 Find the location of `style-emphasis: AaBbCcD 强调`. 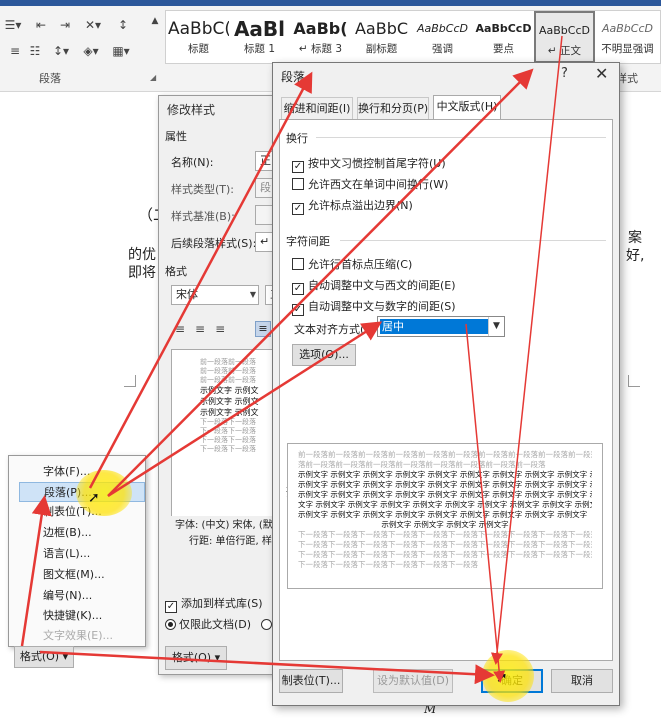

style-emphasis: AaBbCcD 强调 is located at coordinates (442, 37).